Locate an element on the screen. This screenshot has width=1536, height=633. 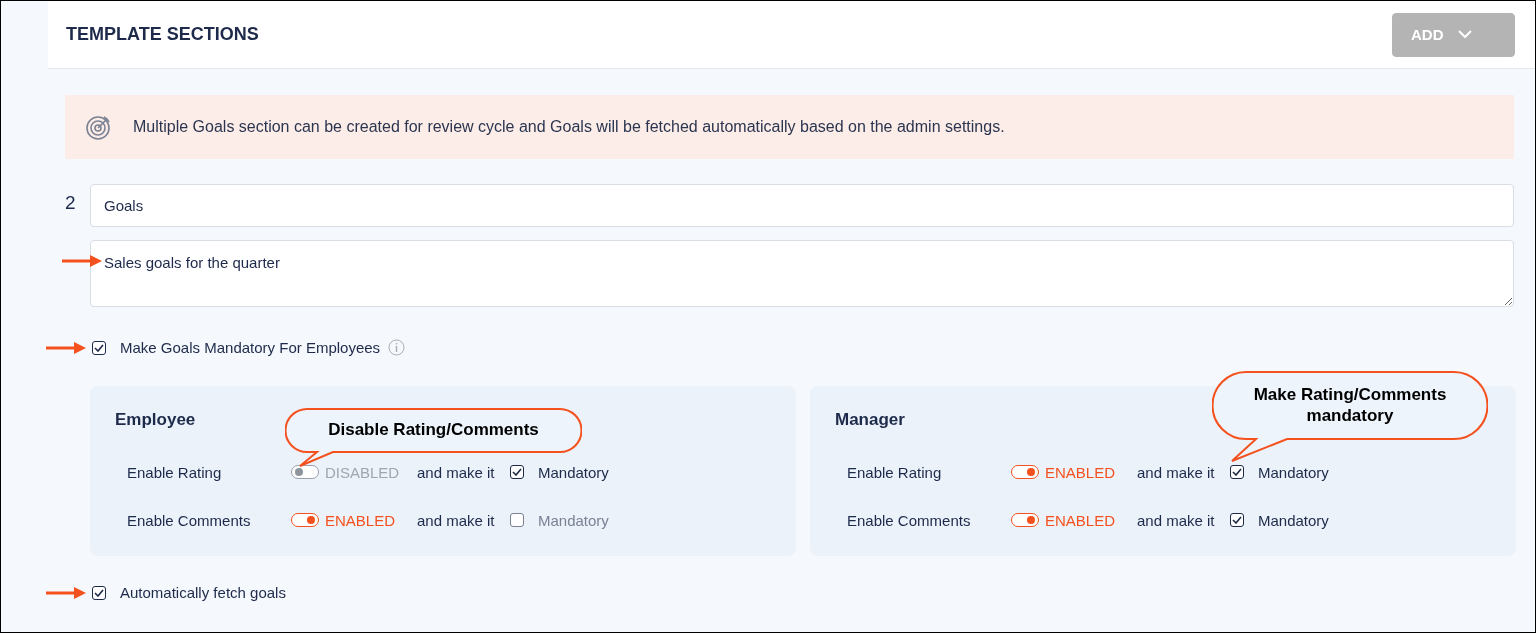
section-number: 2 is located at coordinates (71, 202).